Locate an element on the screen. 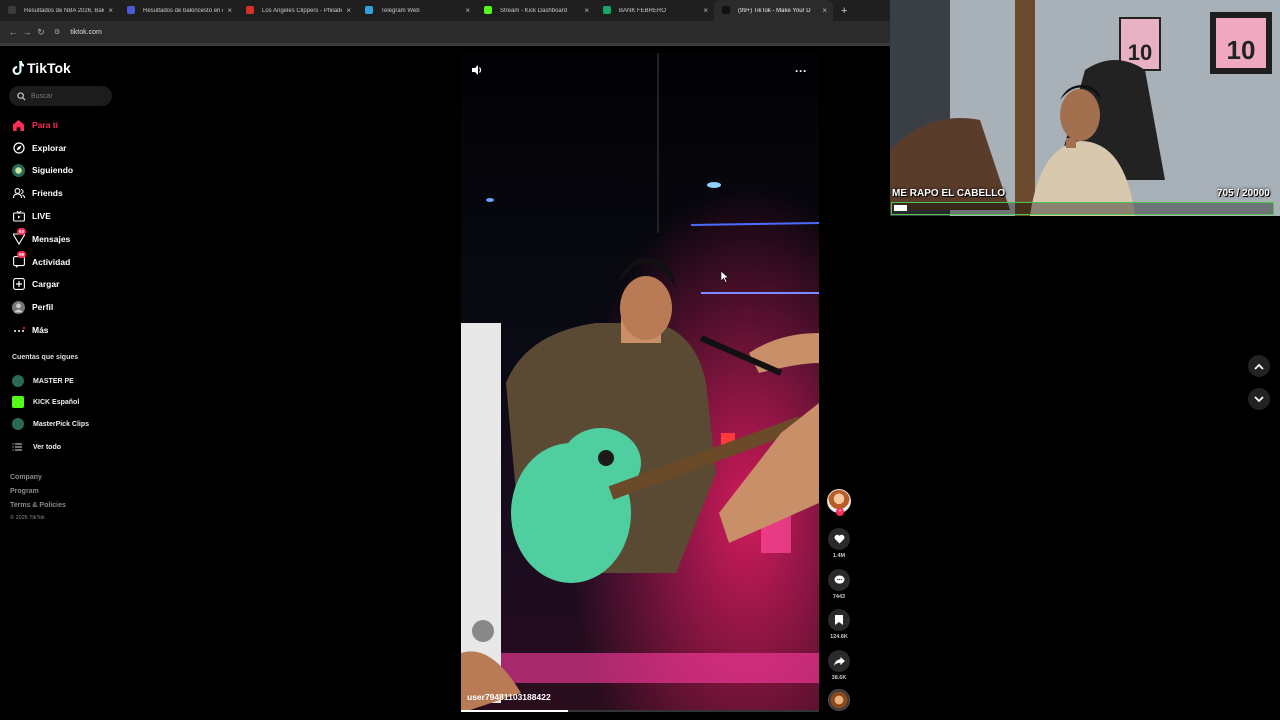 Image resolution: width=1280 pixels, height=720 pixels. sidebar-item-live: LIVE is located at coordinates (31, 216).